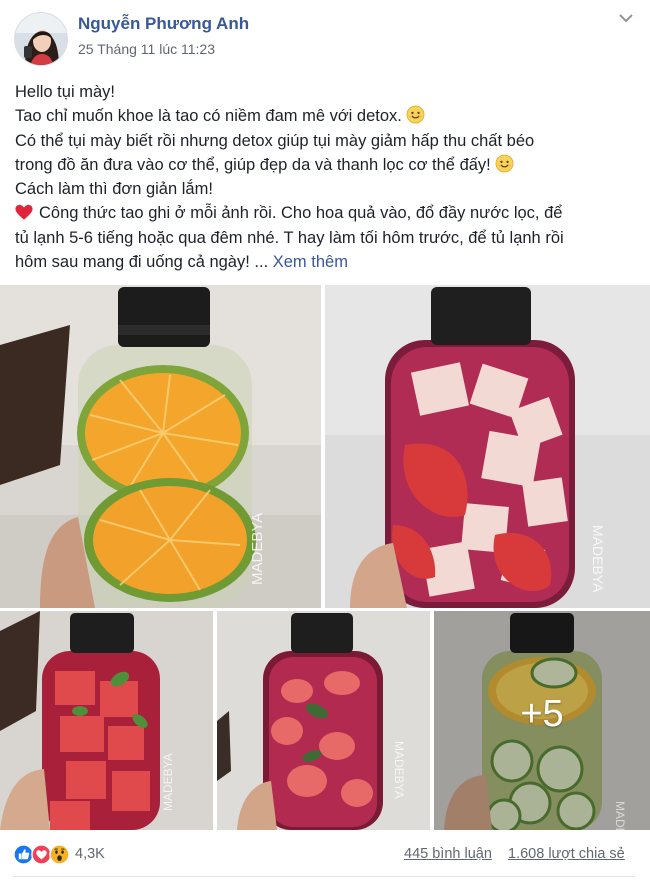 The height and width of the screenshot is (885, 650). What do you see at coordinates (566, 854) in the screenshot?
I see `shares-count-link: 1.608 lượt chia sẻ` at bounding box center [566, 854].